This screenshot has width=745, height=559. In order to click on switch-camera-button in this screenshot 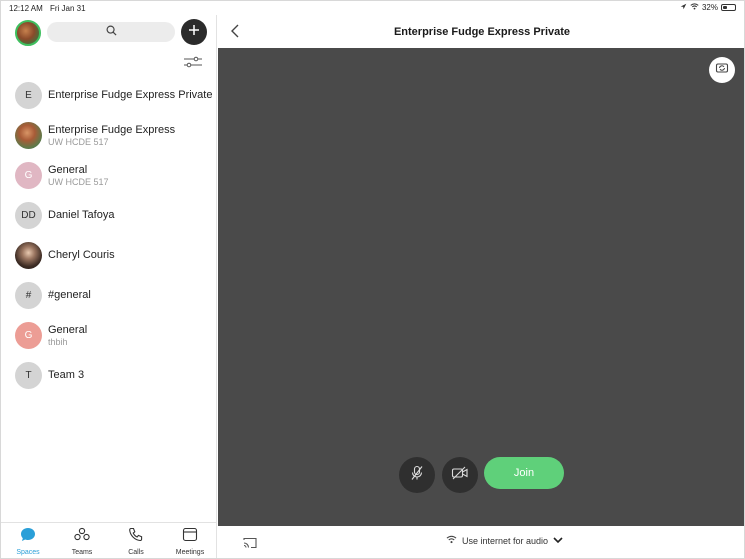, I will do `click(722, 70)`.